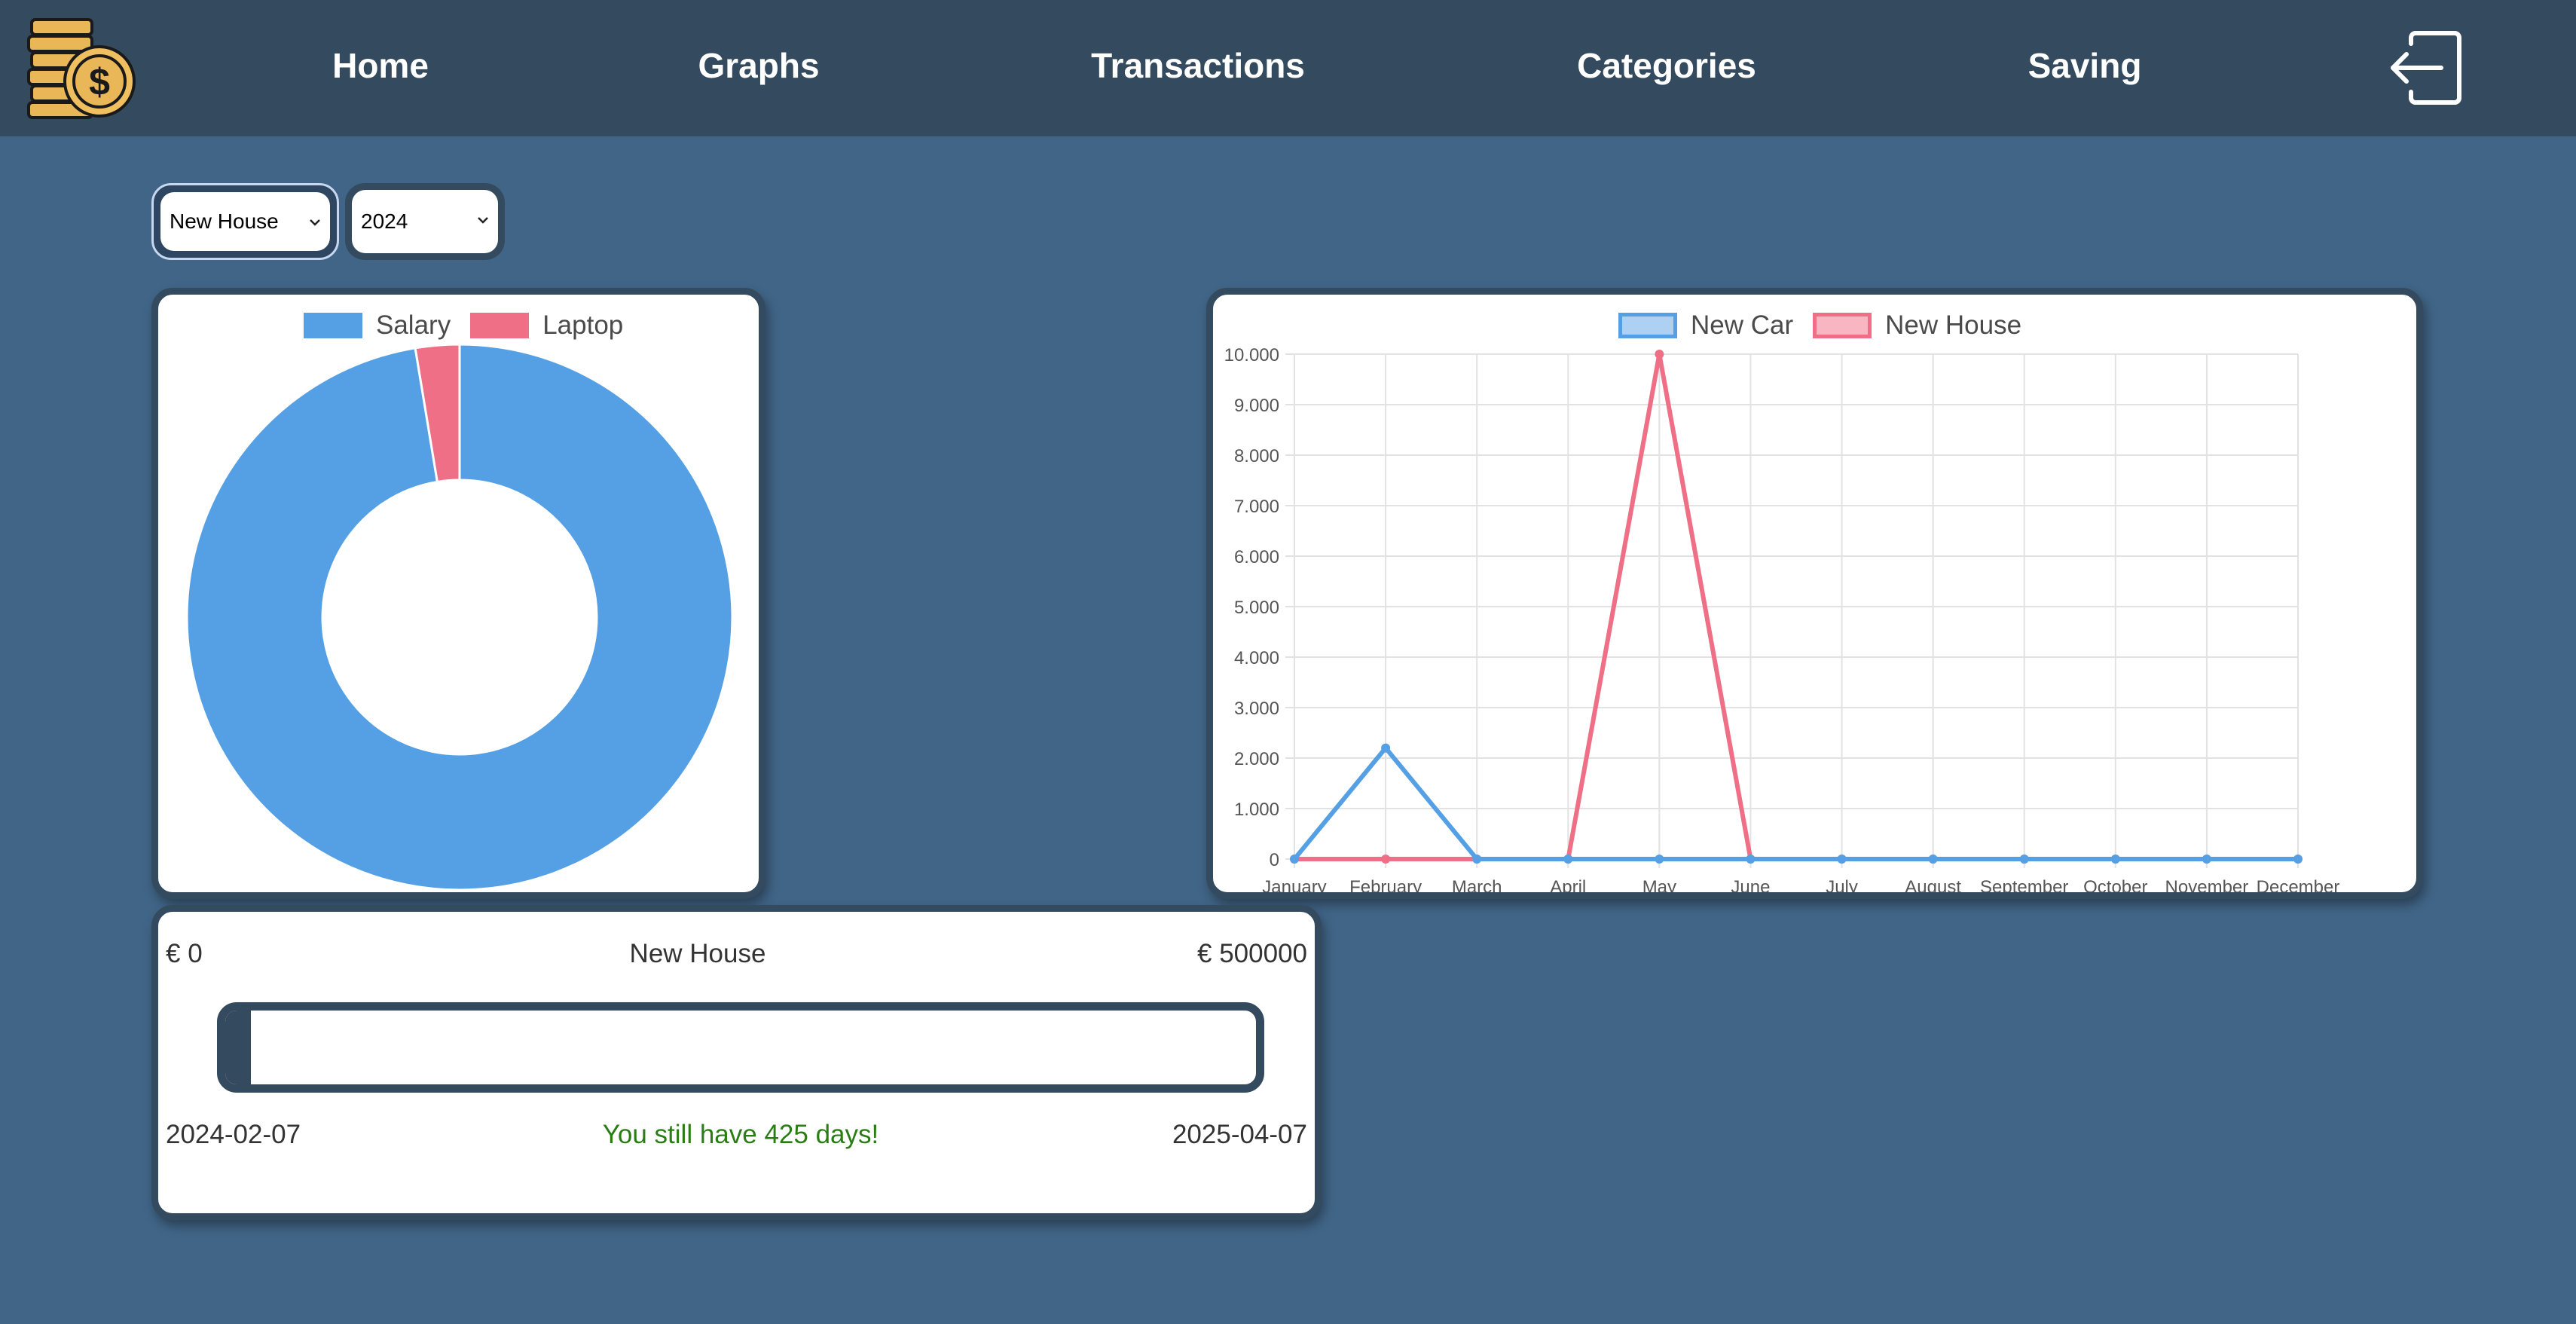  Describe the element at coordinates (238, 1047) in the screenshot. I see `saving-progress-fill` at that location.